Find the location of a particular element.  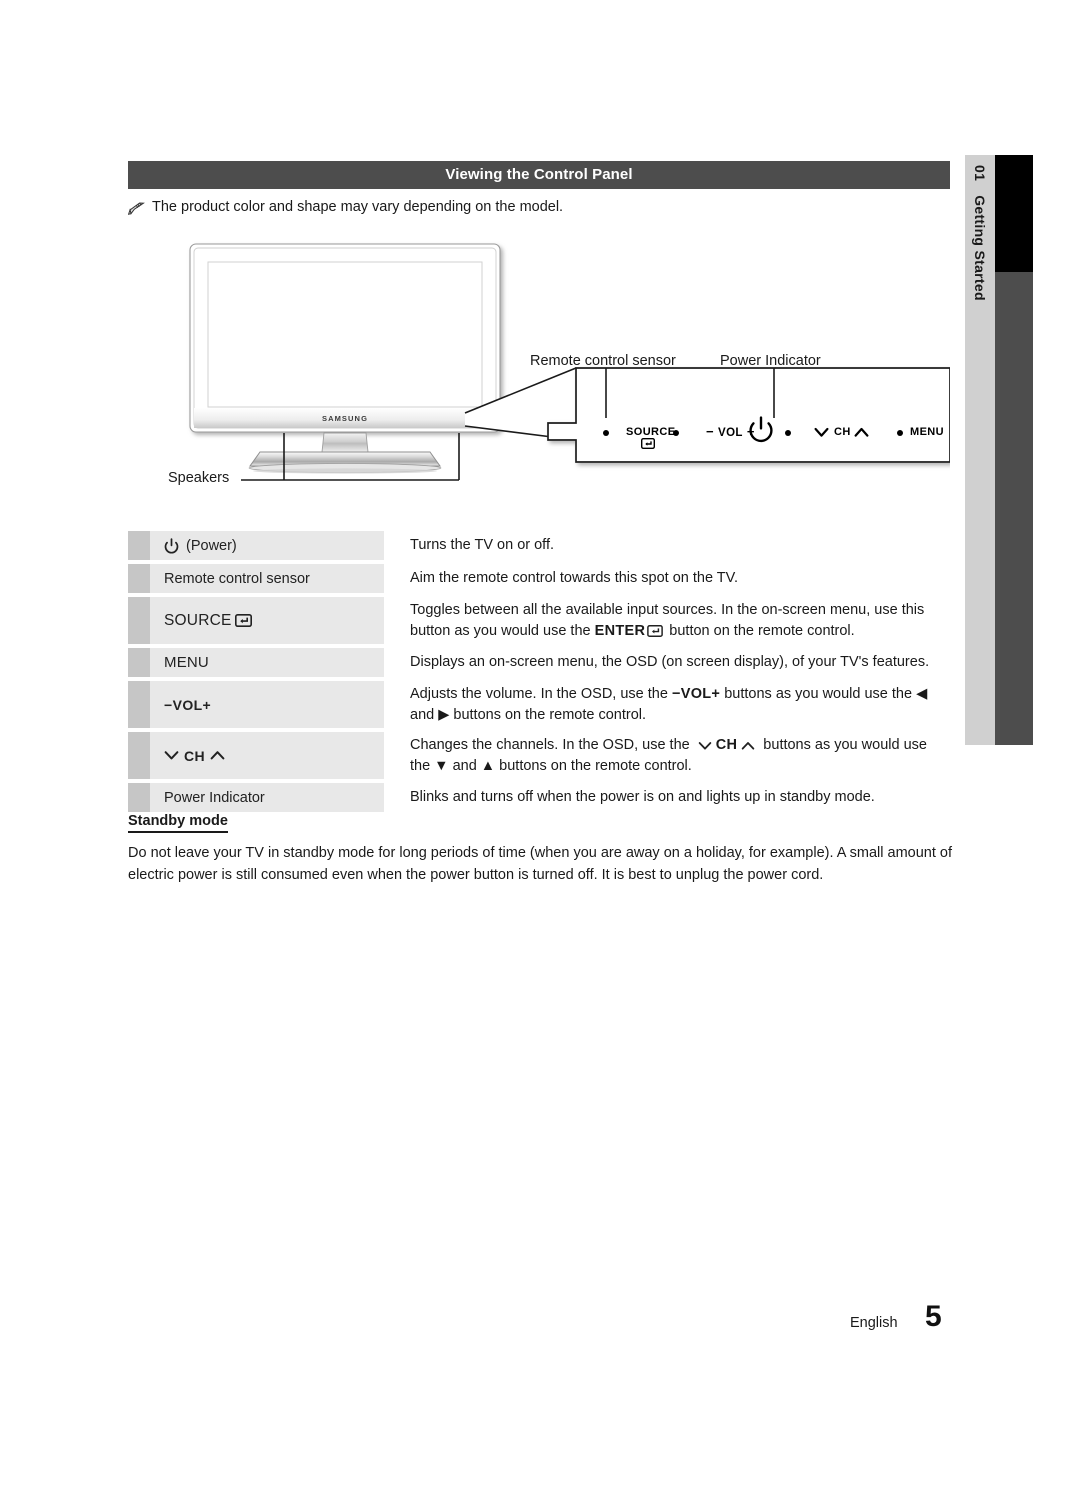

panel-ch-down-icon is located at coordinates (821, 432).